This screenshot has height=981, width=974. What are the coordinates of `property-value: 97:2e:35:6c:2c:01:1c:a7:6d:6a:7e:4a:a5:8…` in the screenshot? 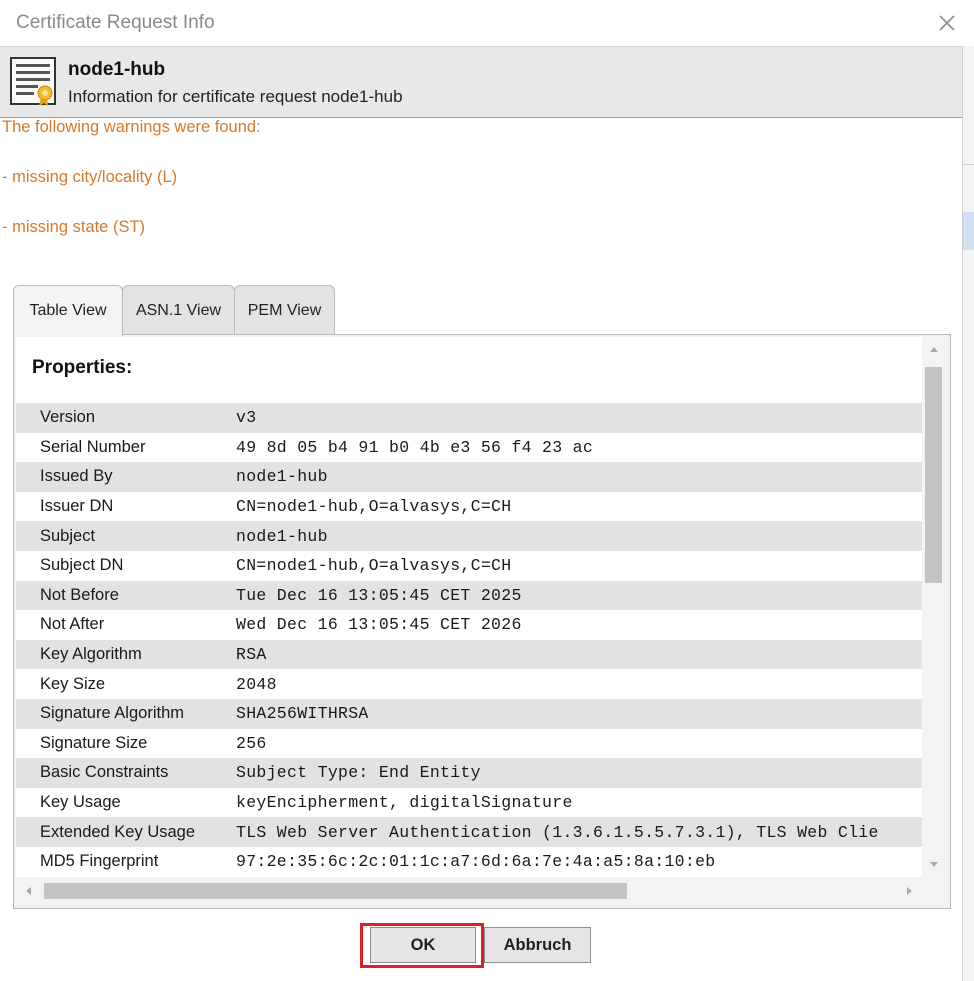 It's located at (476, 862).